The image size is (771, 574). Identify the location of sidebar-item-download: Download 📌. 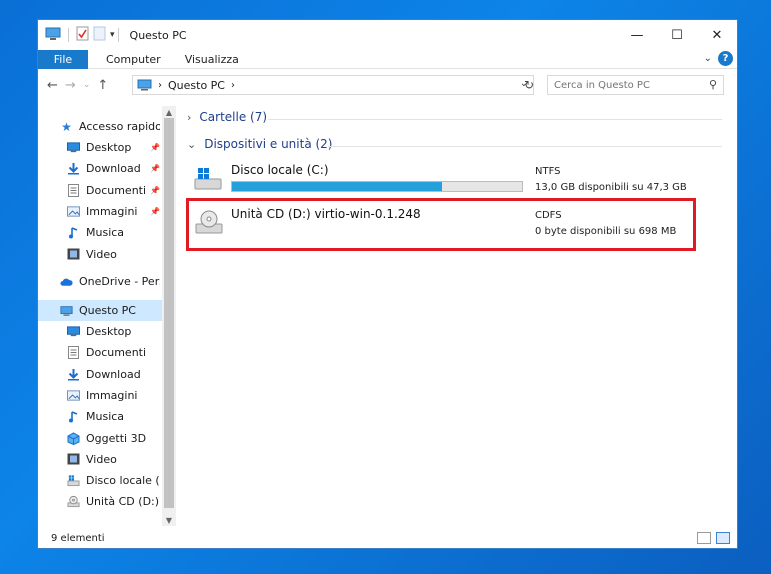
(113, 168).